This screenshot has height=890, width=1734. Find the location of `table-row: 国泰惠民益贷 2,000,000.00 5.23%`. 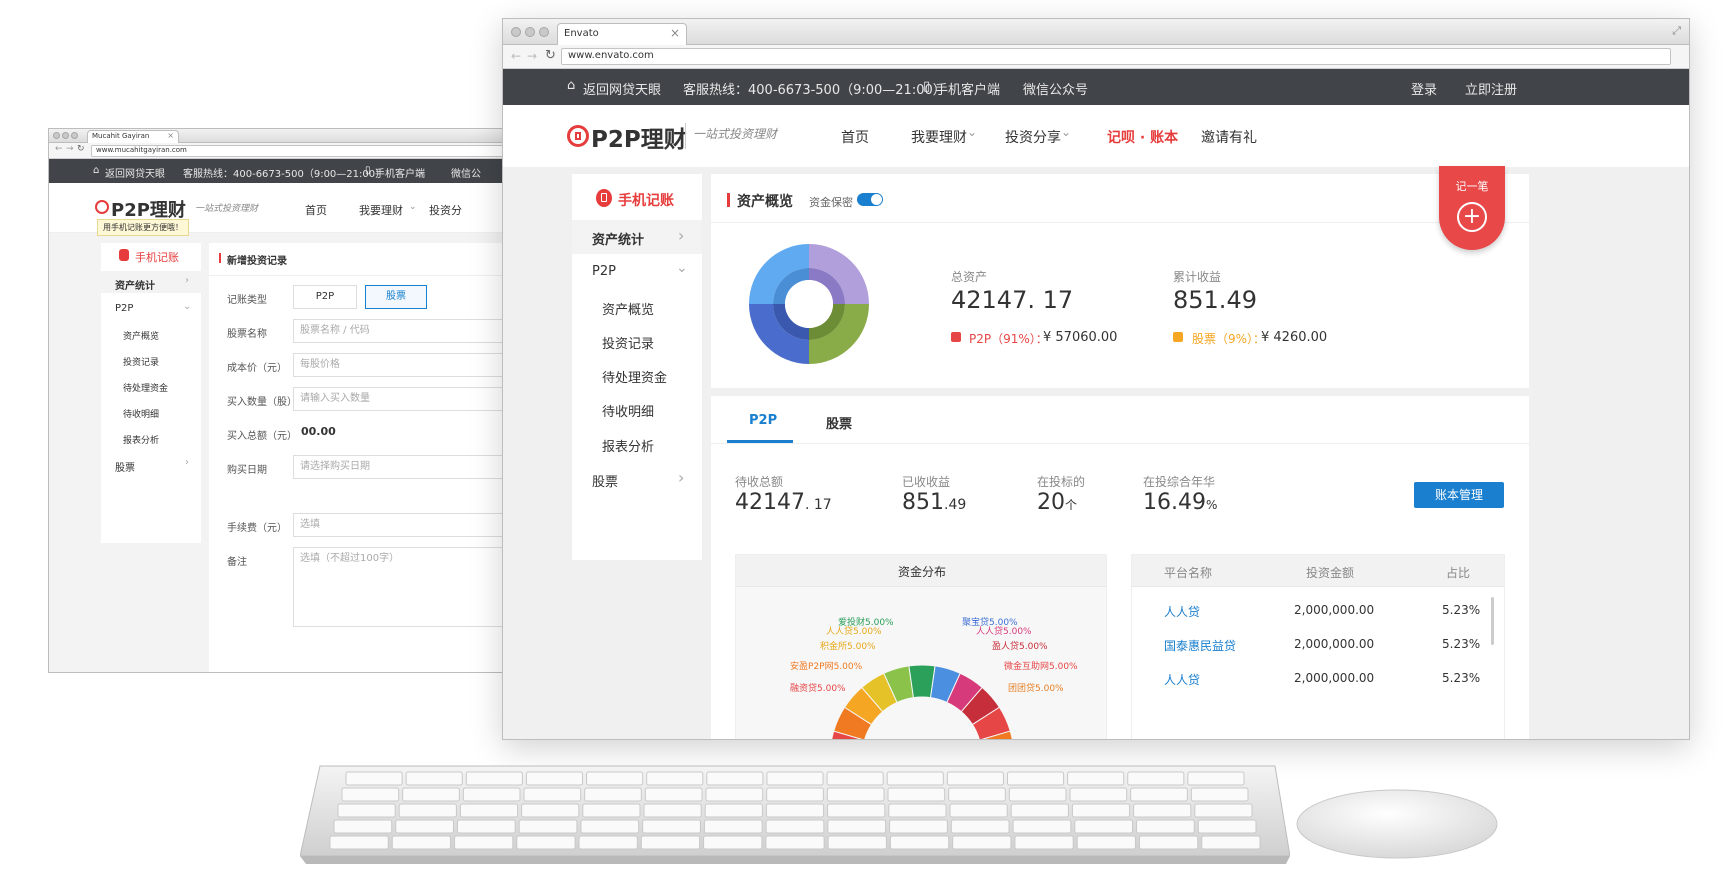

table-row: 国泰惠民益贷 2,000,000.00 5.23% is located at coordinates (1318, 646).